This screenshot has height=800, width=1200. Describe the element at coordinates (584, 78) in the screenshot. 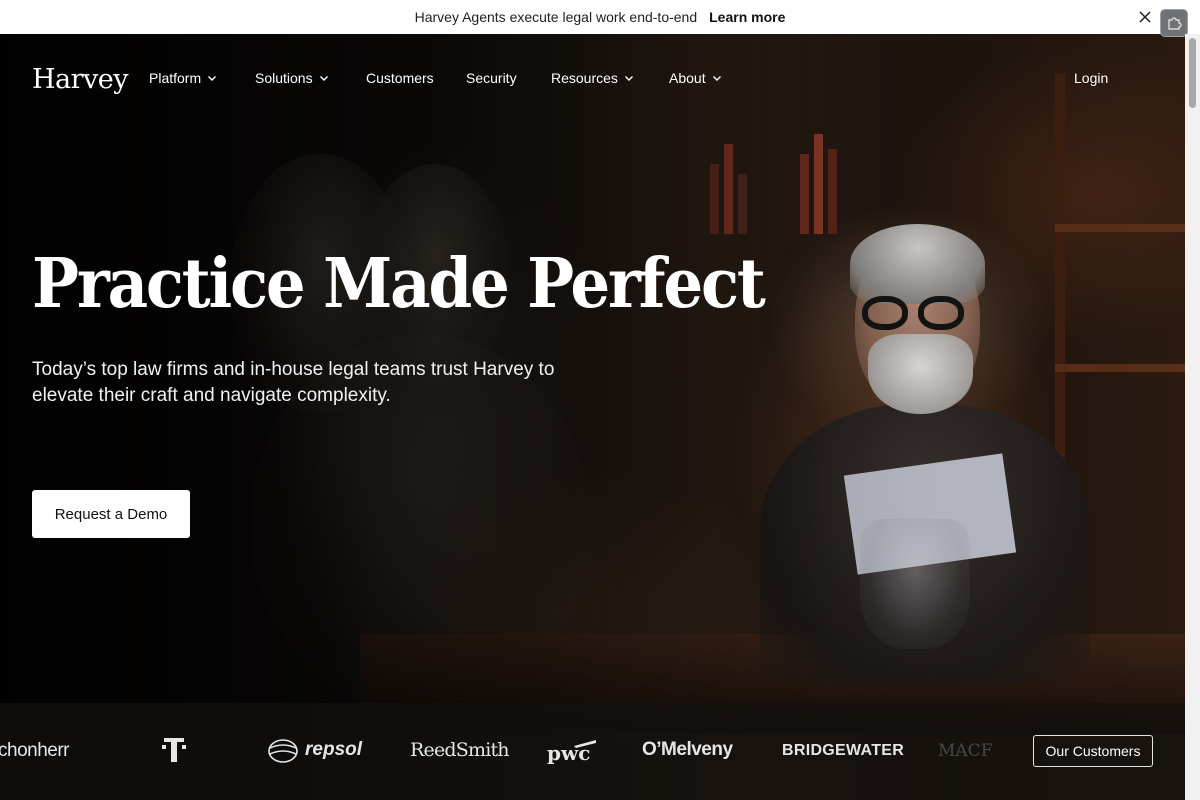

I see `nav-item-label: Resources` at that location.